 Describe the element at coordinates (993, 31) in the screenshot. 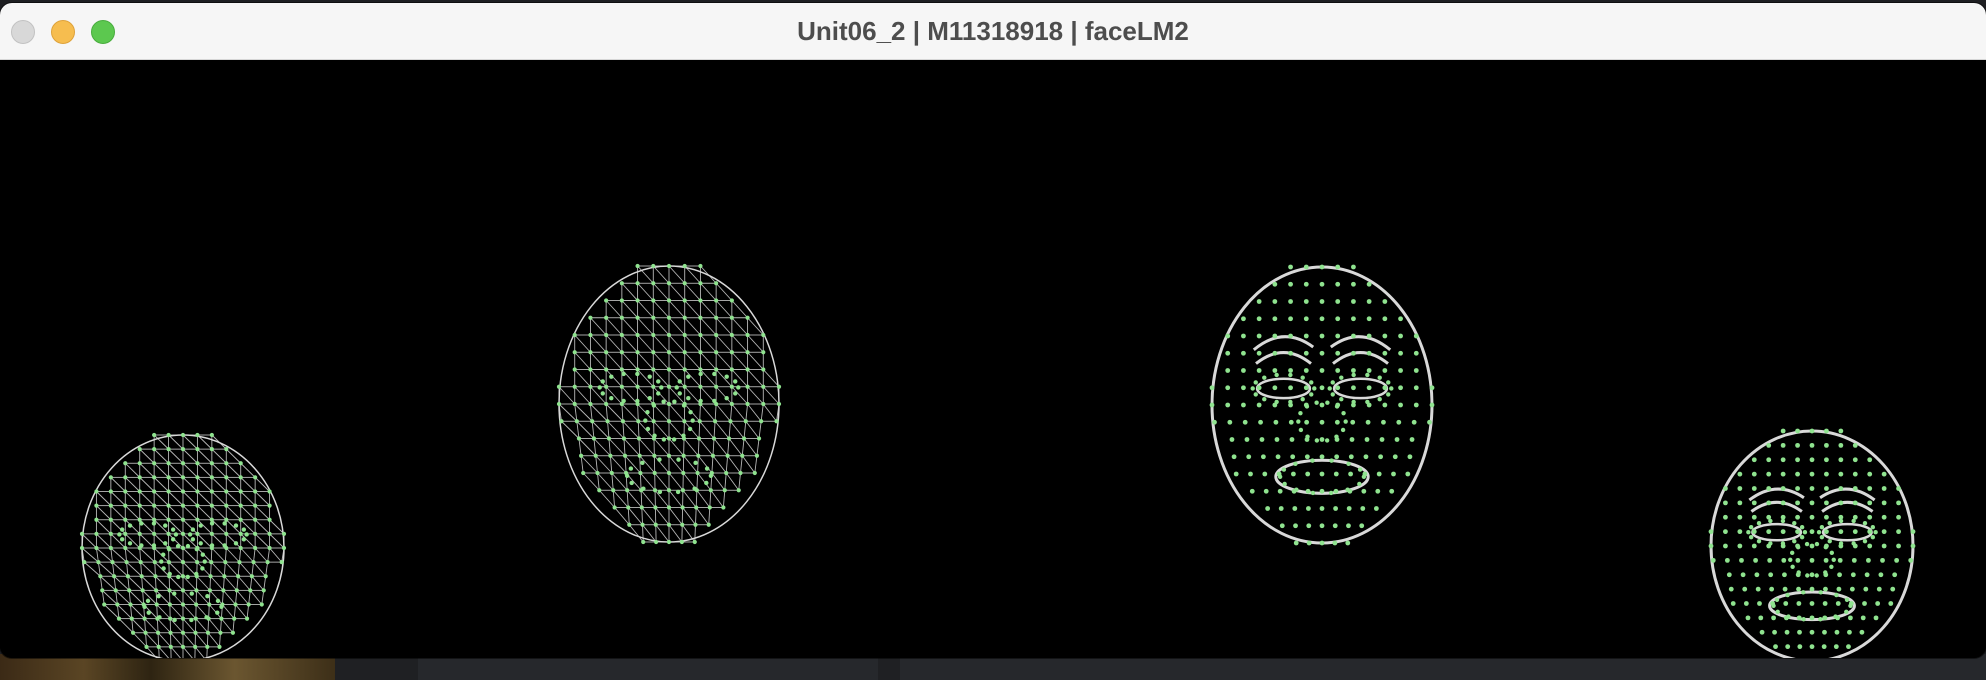

I see `title-bar: Unit06_2 | M11318918 | faceLM2` at that location.